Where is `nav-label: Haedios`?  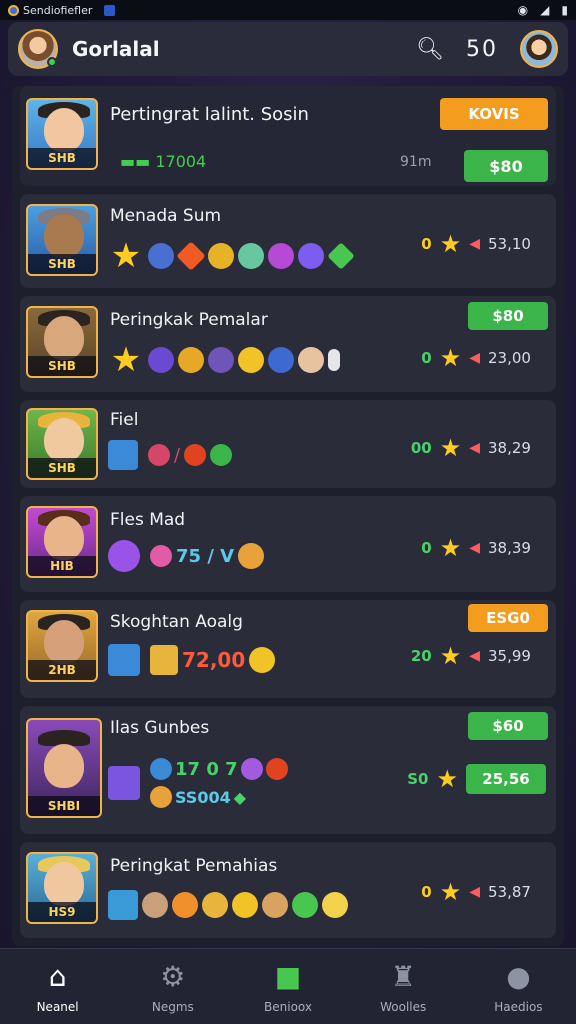
nav-label: Haedios is located at coordinates (518, 1006).